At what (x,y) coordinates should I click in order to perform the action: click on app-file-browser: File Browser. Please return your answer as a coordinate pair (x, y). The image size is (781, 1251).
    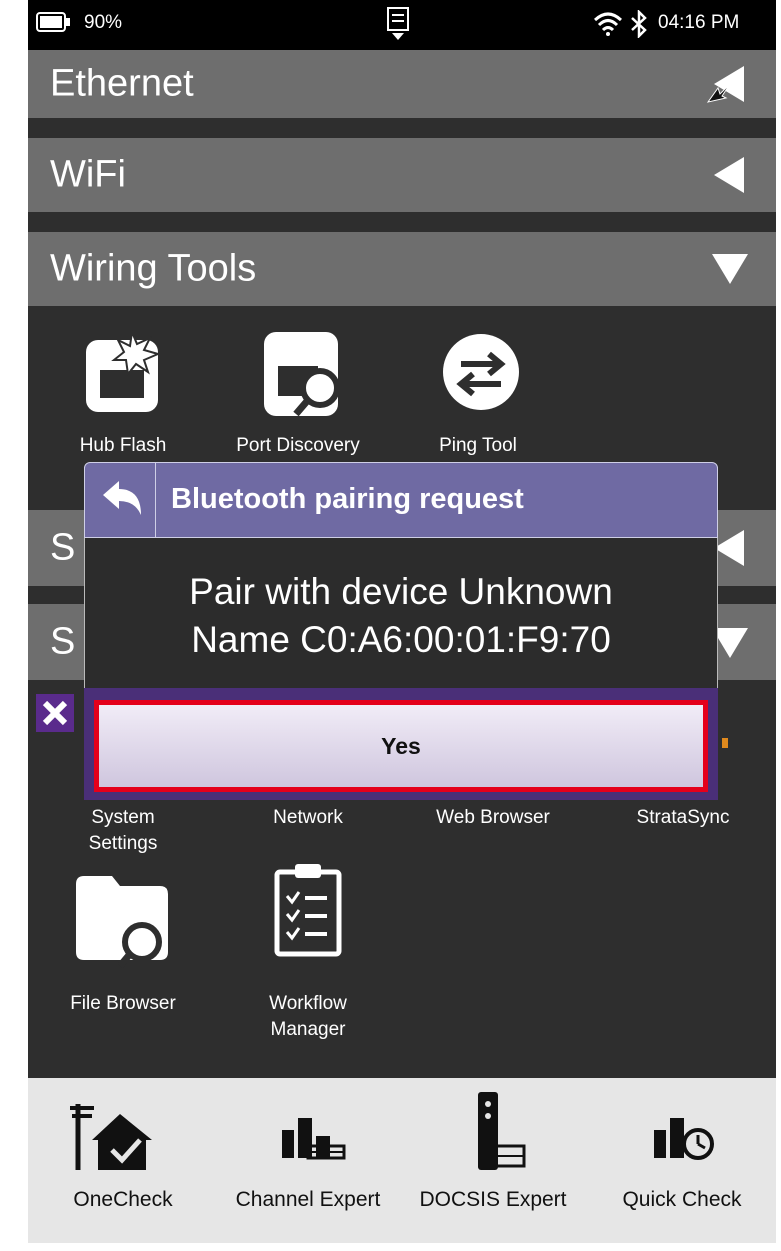
    Looking at the image, I should click on (123, 936).